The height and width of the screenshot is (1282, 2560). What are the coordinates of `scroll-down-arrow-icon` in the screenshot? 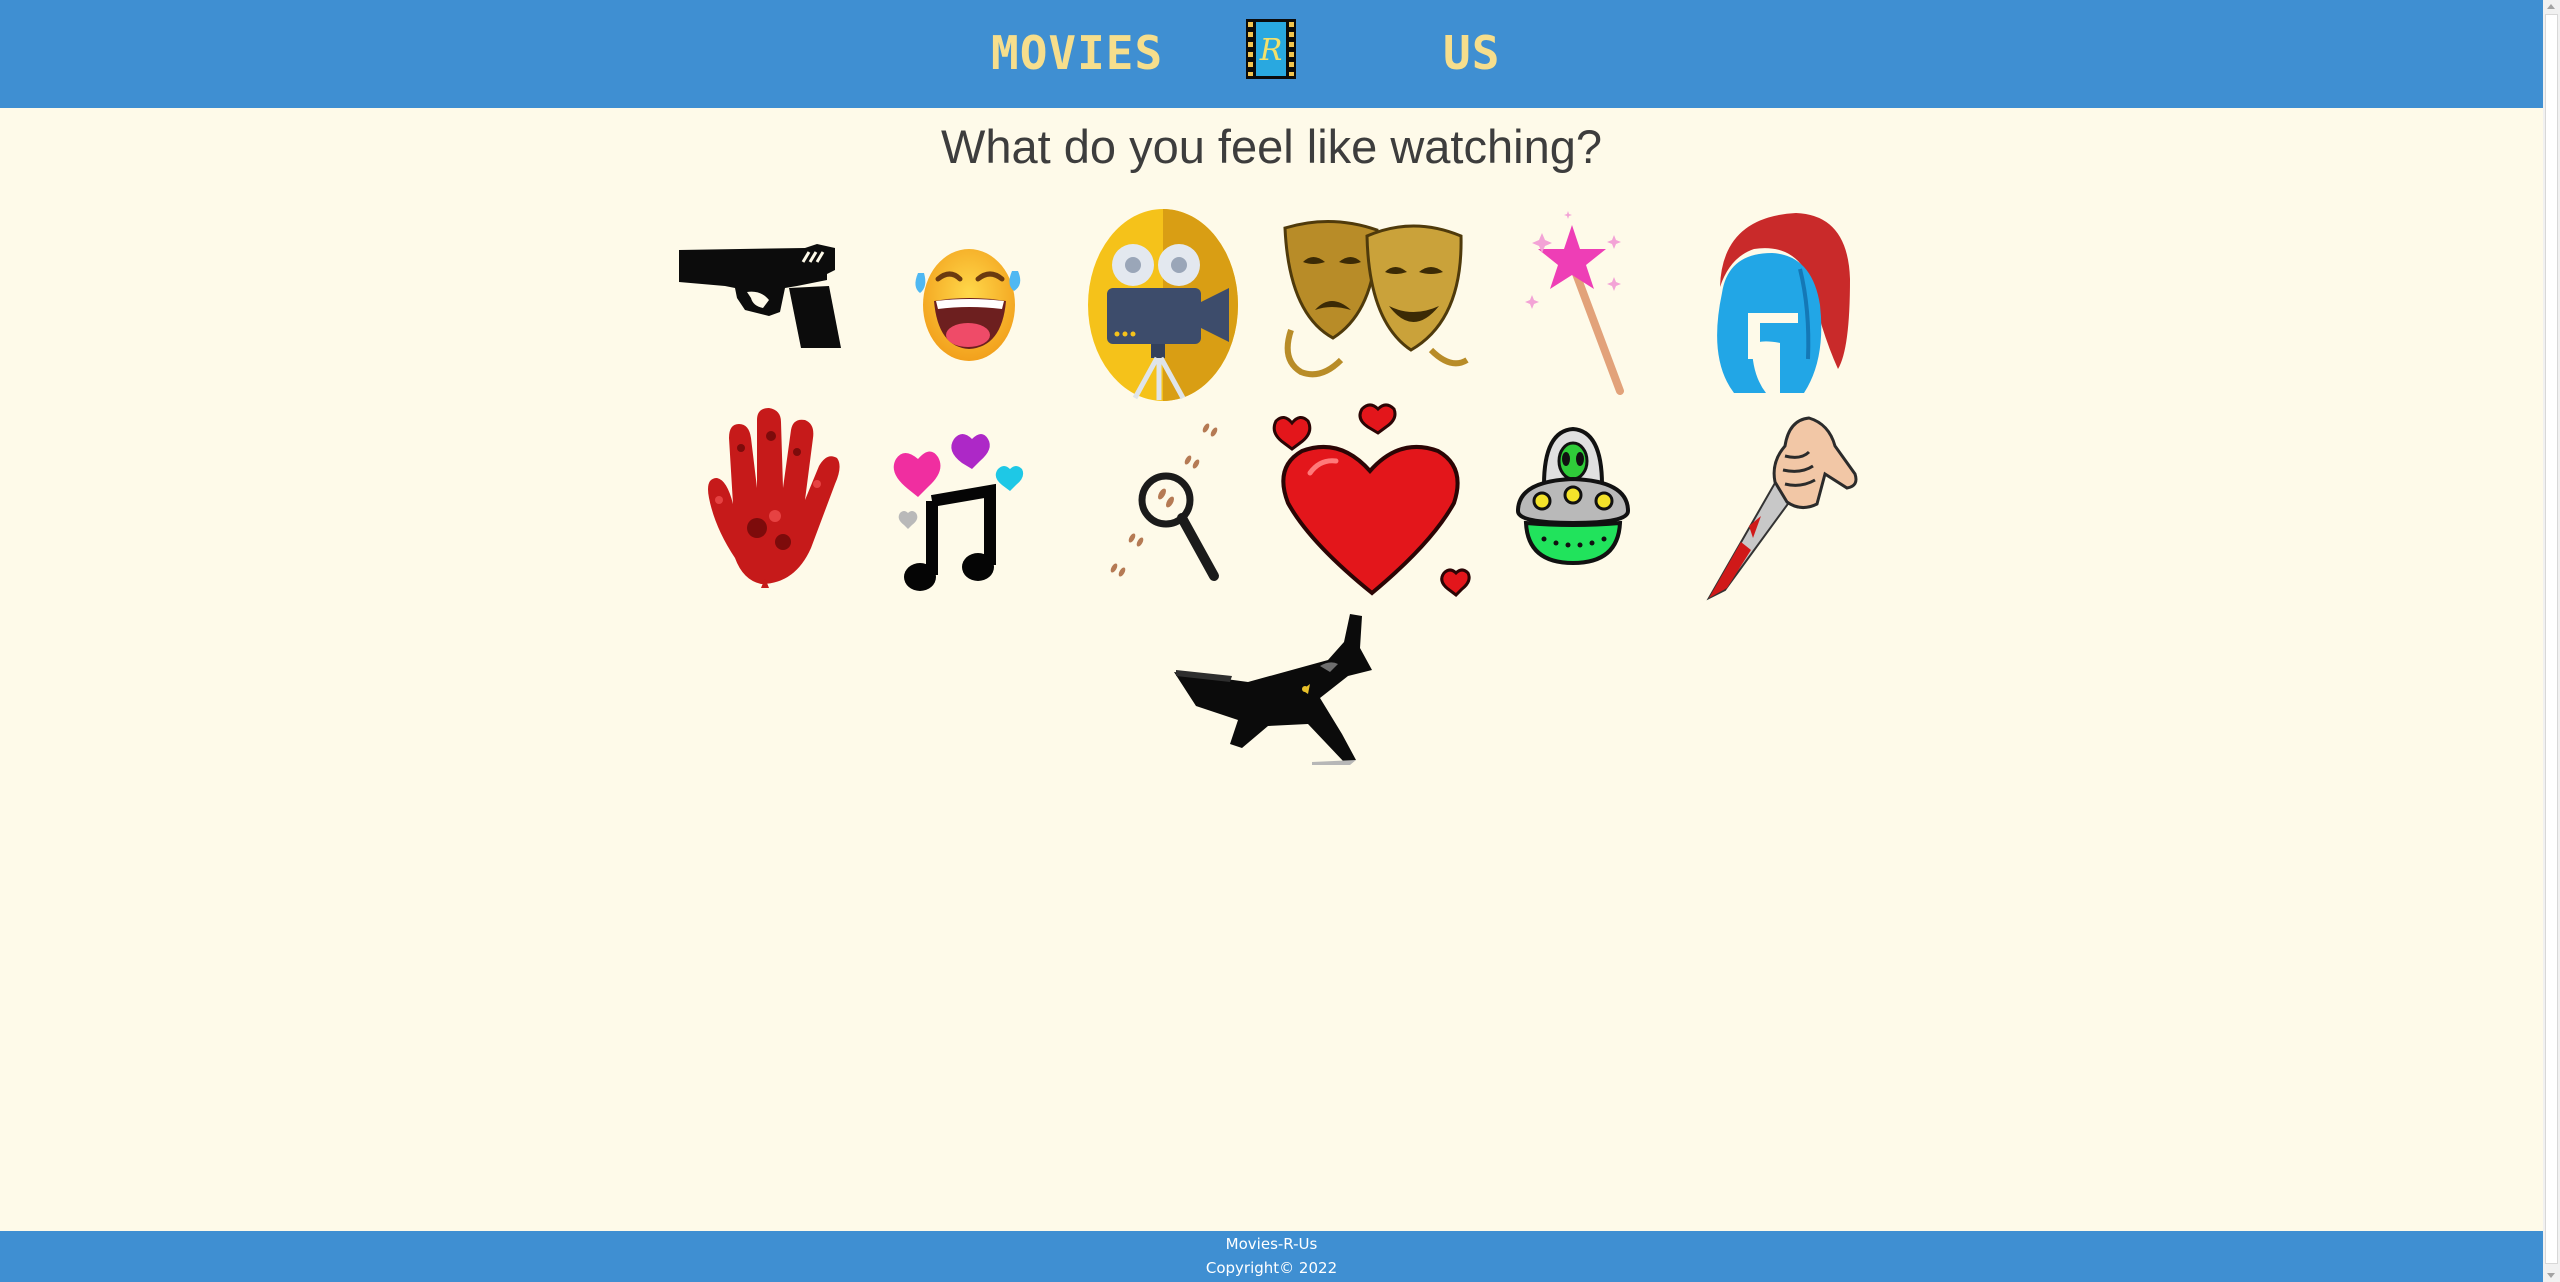 It's located at (2551, 1275).